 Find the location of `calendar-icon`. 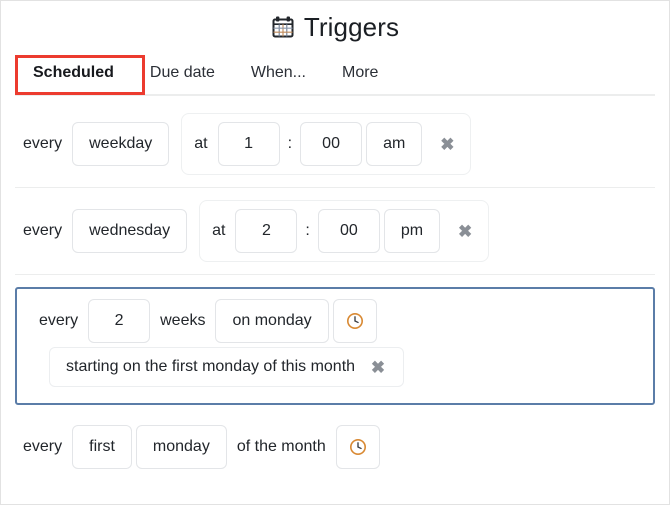

calendar-icon is located at coordinates (283, 27).